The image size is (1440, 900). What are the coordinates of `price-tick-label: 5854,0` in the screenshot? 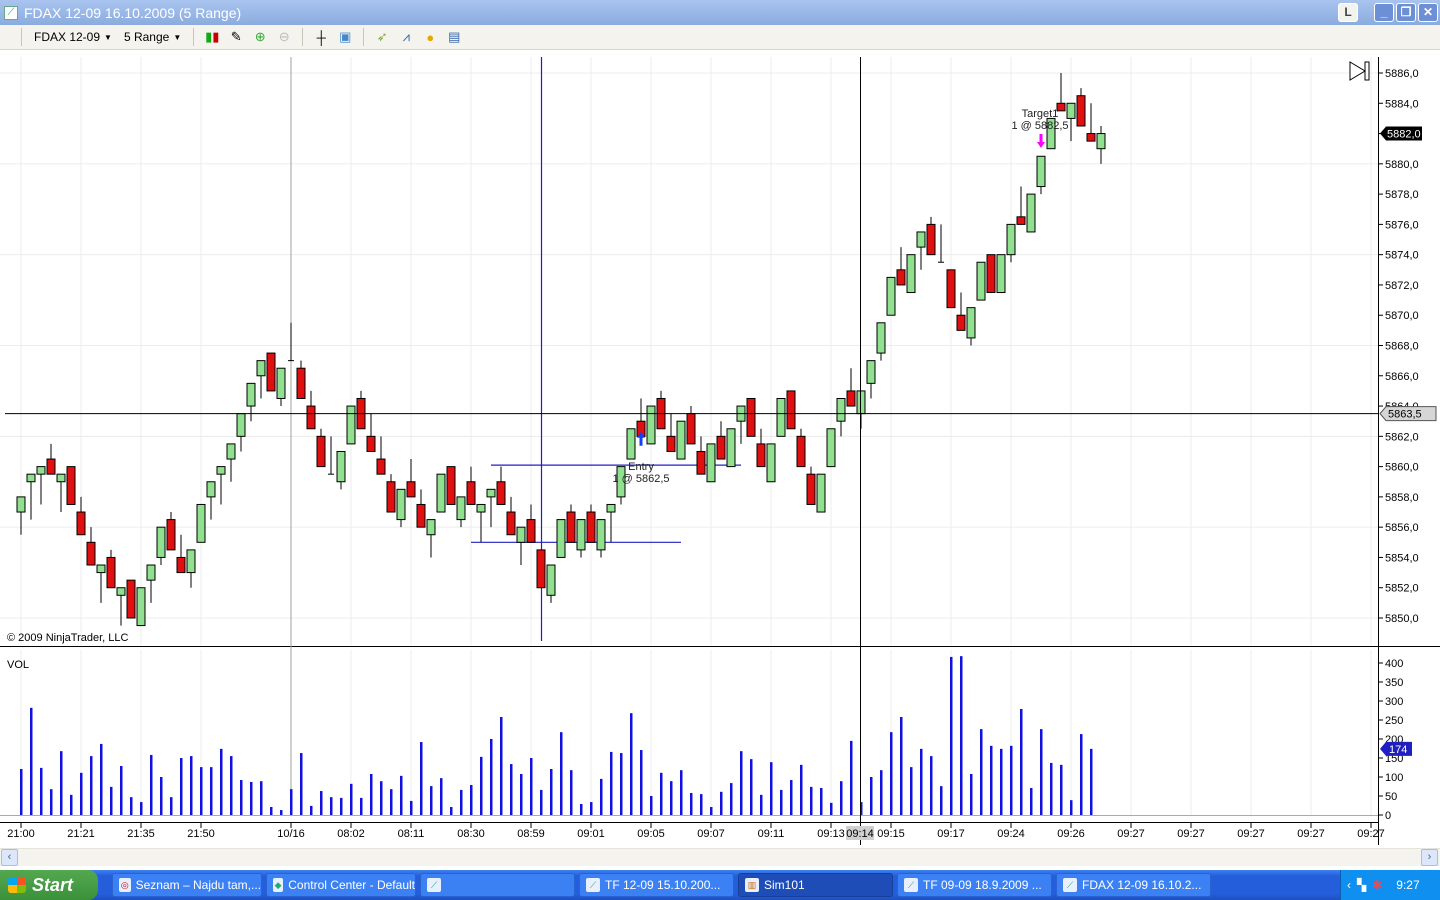 It's located at (1402, 558).